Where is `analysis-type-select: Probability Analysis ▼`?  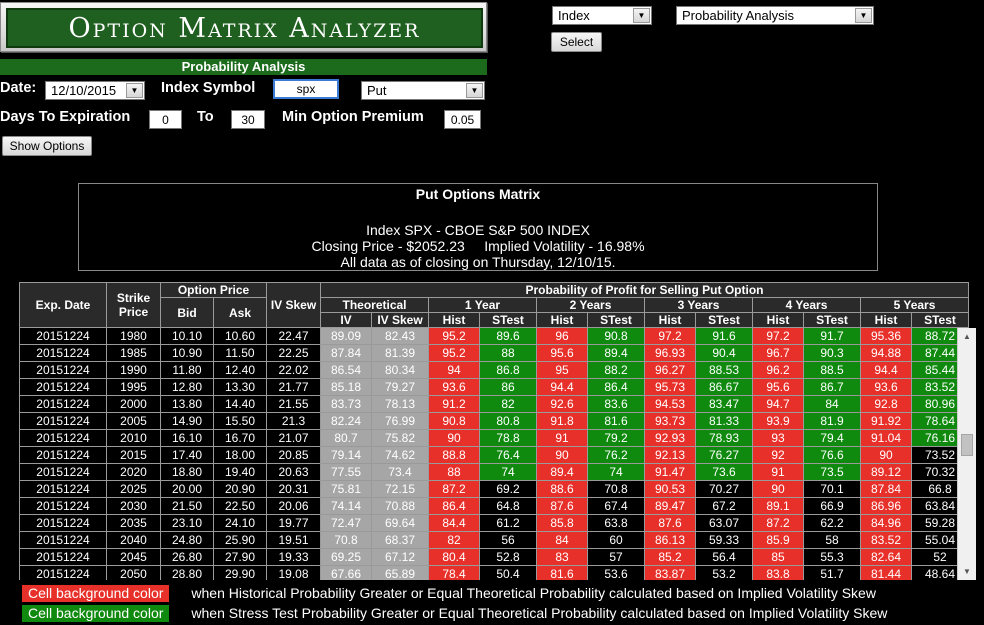
analysis-type-select: Probability Analysis ▼ is located at coordinates (775, 15).